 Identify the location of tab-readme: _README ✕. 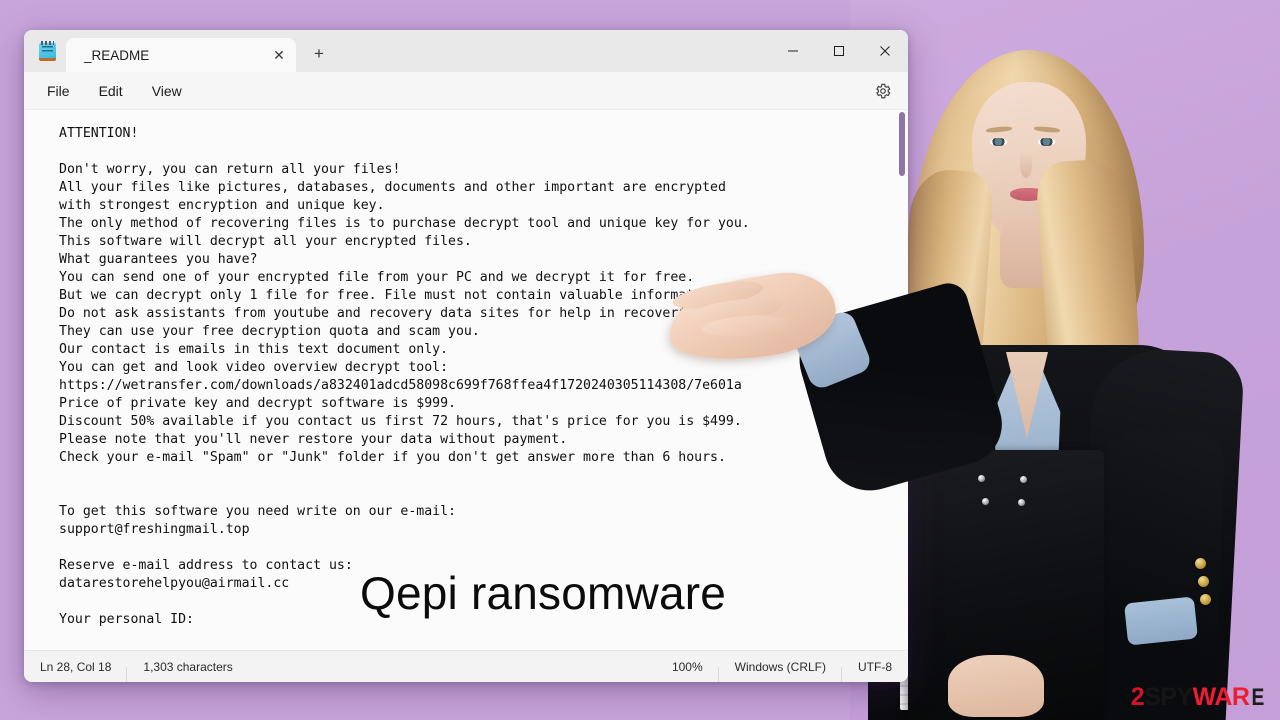
(181, 55).